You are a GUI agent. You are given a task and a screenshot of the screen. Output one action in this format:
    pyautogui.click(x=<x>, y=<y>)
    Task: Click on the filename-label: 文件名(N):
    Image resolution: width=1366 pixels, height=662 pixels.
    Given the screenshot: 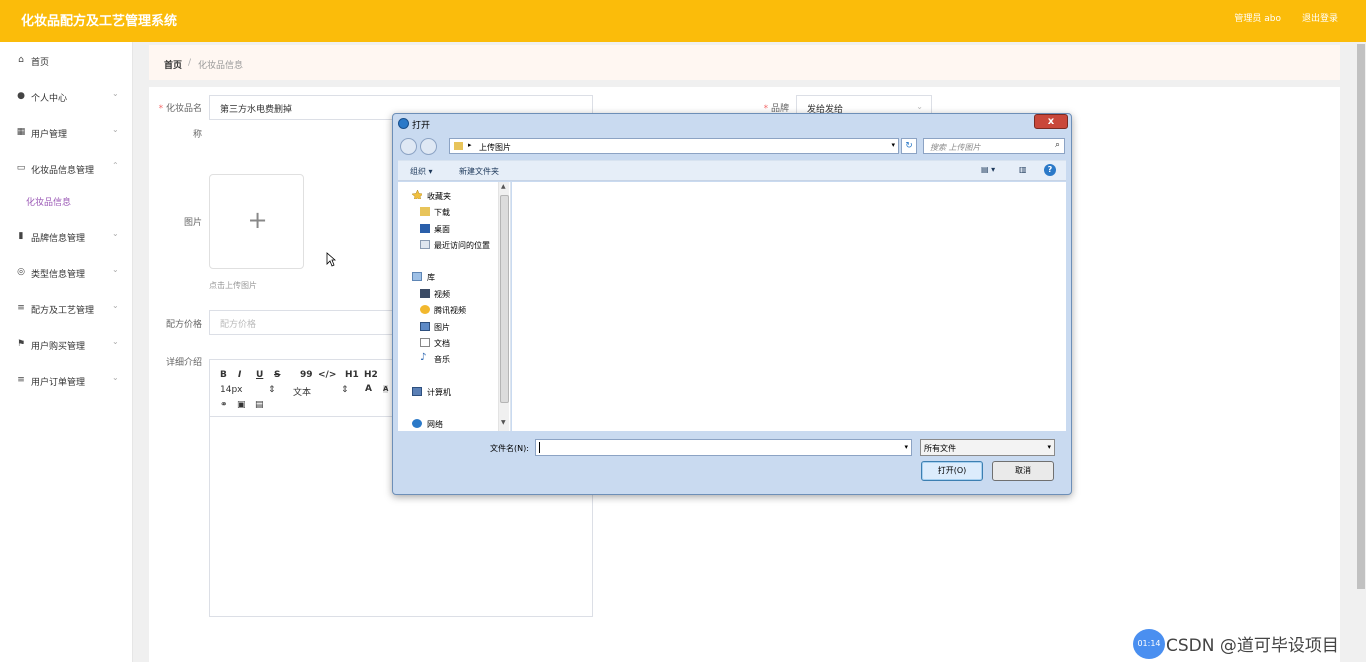 What is the action you would take?
    pyautogui.click(x=509, y=448)
    